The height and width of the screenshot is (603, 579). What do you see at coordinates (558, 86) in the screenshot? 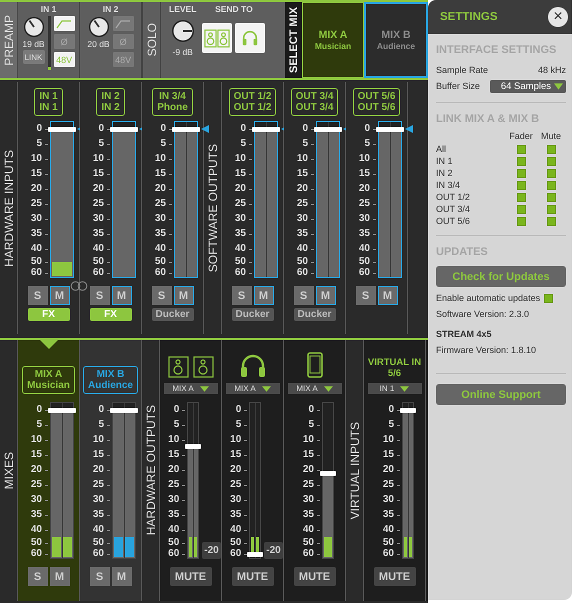
I see `caret-icon` at bounding box center [558, 86].